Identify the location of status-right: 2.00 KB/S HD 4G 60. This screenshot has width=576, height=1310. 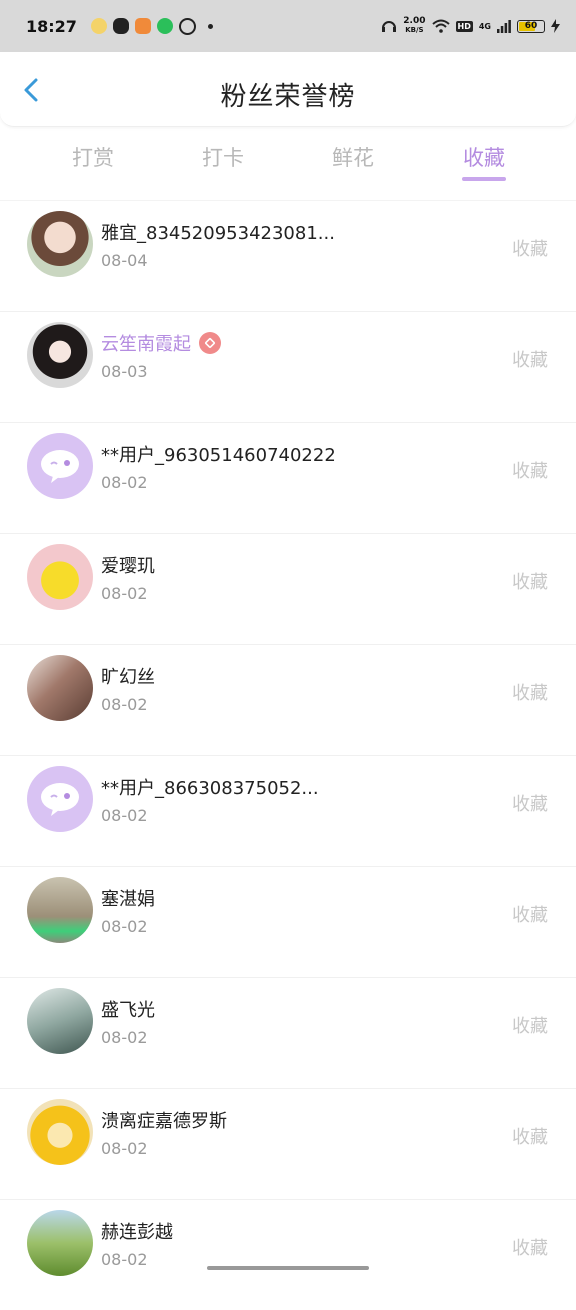
(470, 26).